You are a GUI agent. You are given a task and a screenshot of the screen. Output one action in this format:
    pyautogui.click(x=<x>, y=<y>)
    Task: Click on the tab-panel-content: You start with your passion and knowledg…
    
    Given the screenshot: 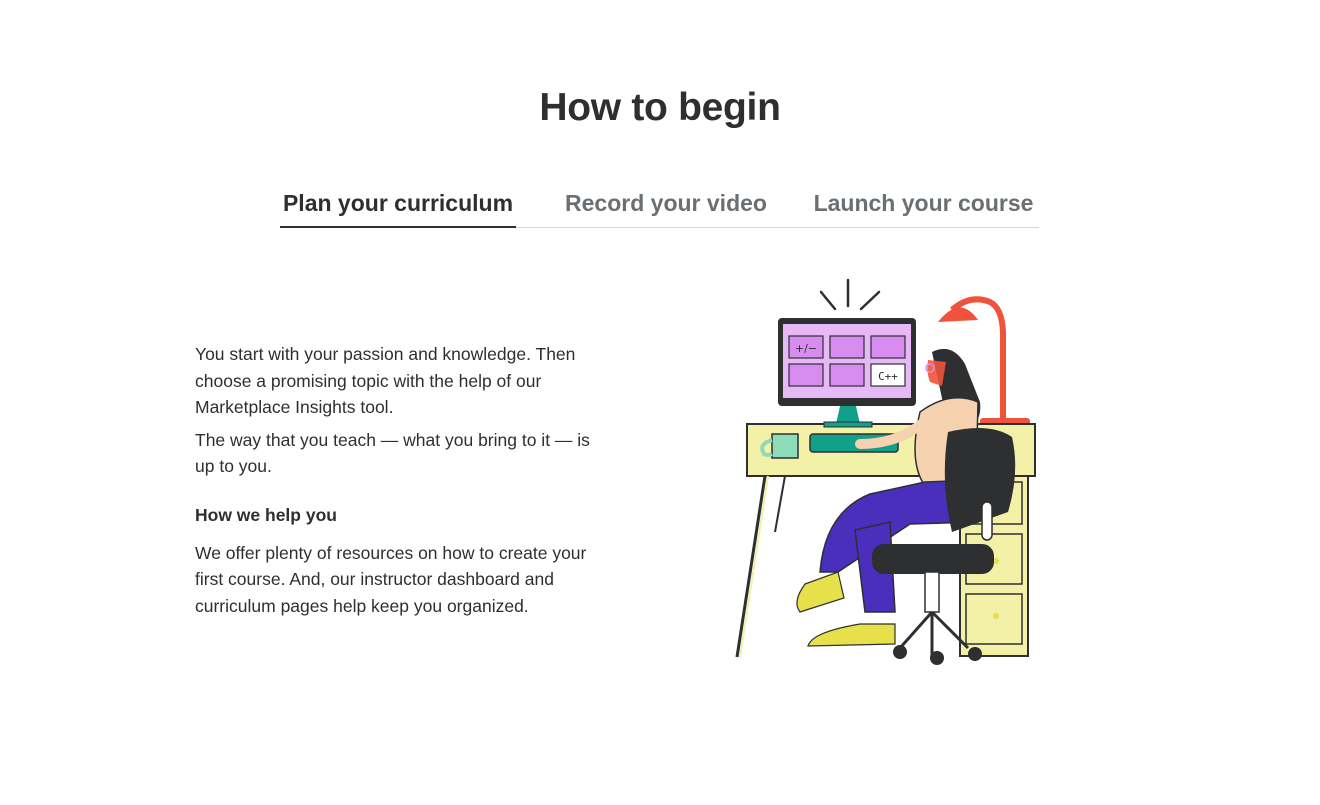 What is the action you would take?
    pyautogui.click(x=395, y=483)
    